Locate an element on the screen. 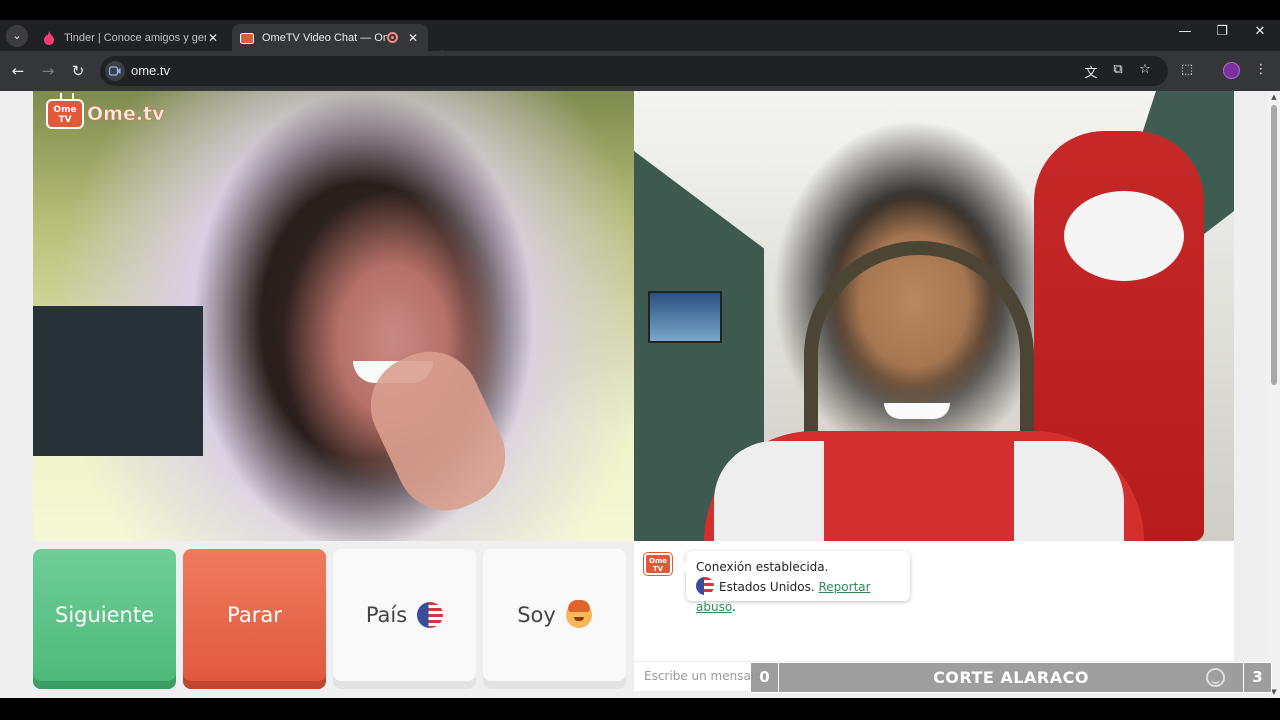  recording-indicator-icon is located at coordinates (392, 37).